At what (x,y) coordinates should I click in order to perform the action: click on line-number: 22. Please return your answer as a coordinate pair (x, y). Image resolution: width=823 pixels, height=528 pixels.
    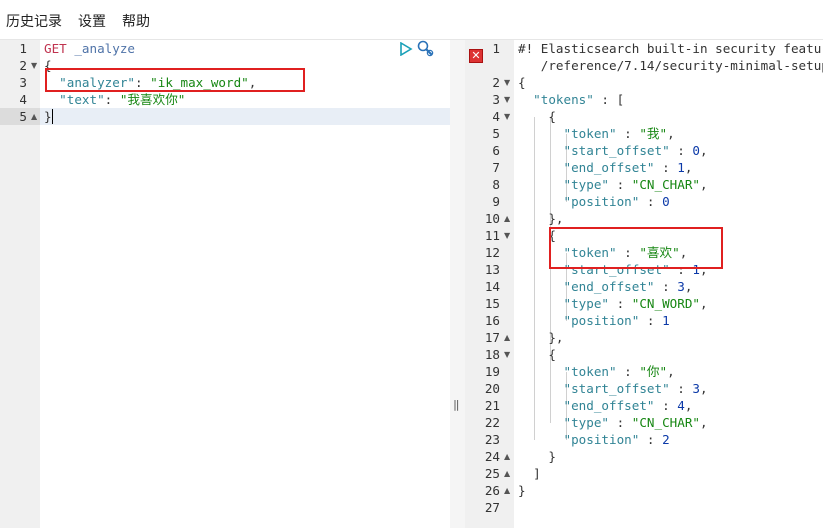
    Looking at the image, I should click on (492, 422).